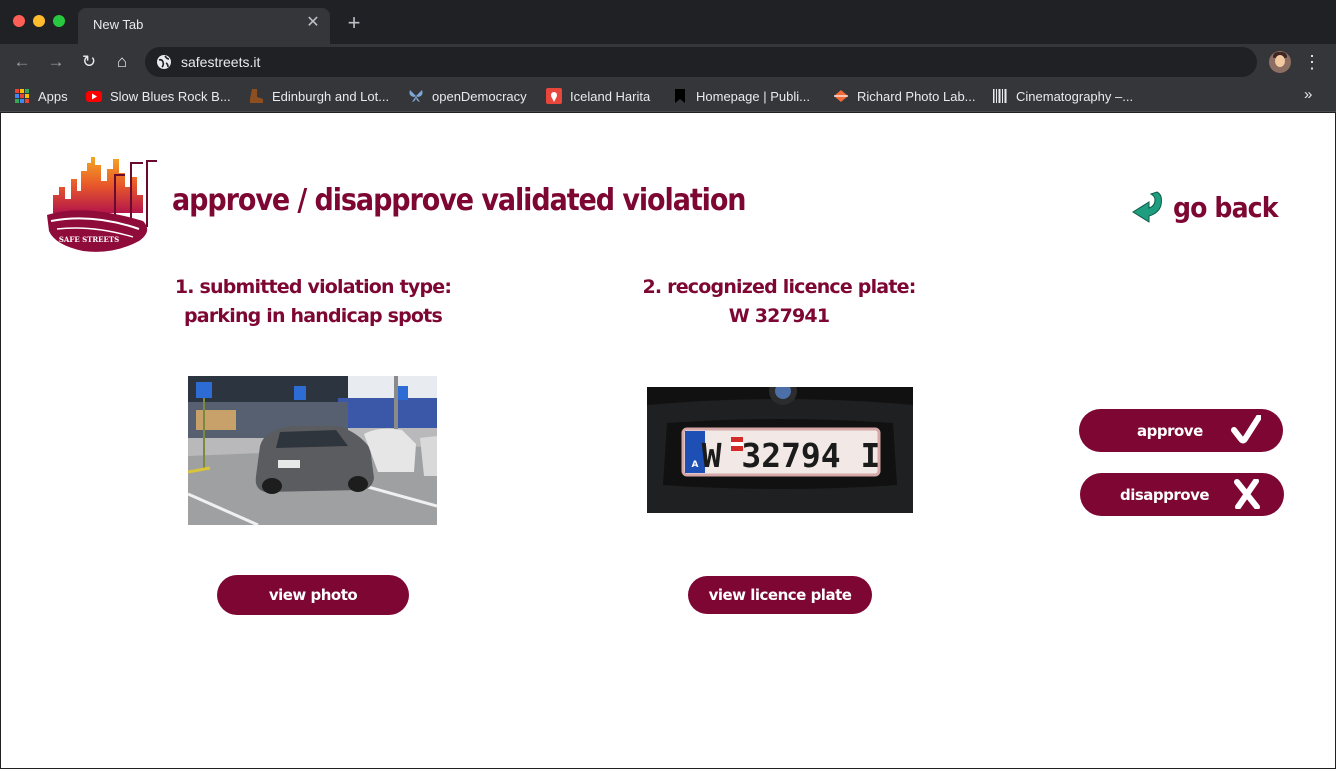 Image resolution: width=1336 pixels, height=769 pixels. What do you see at coordinates (1225, 207) in the screenshot?
I see `go-back-label: go back` at bounding box center [1225, 207].